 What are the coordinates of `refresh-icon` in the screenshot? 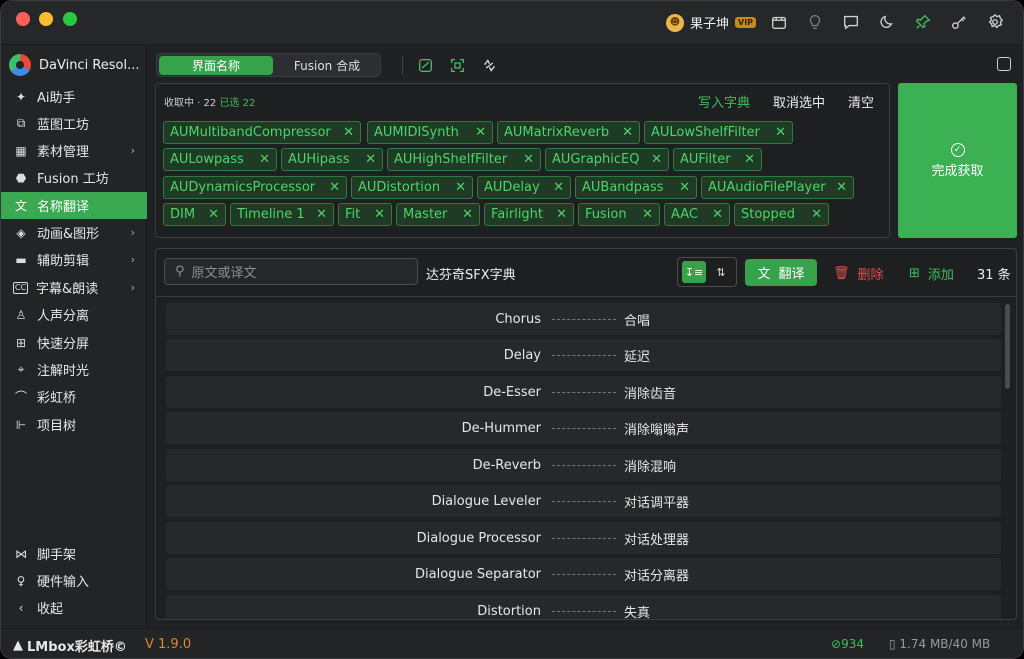 It's located at (489, 65).